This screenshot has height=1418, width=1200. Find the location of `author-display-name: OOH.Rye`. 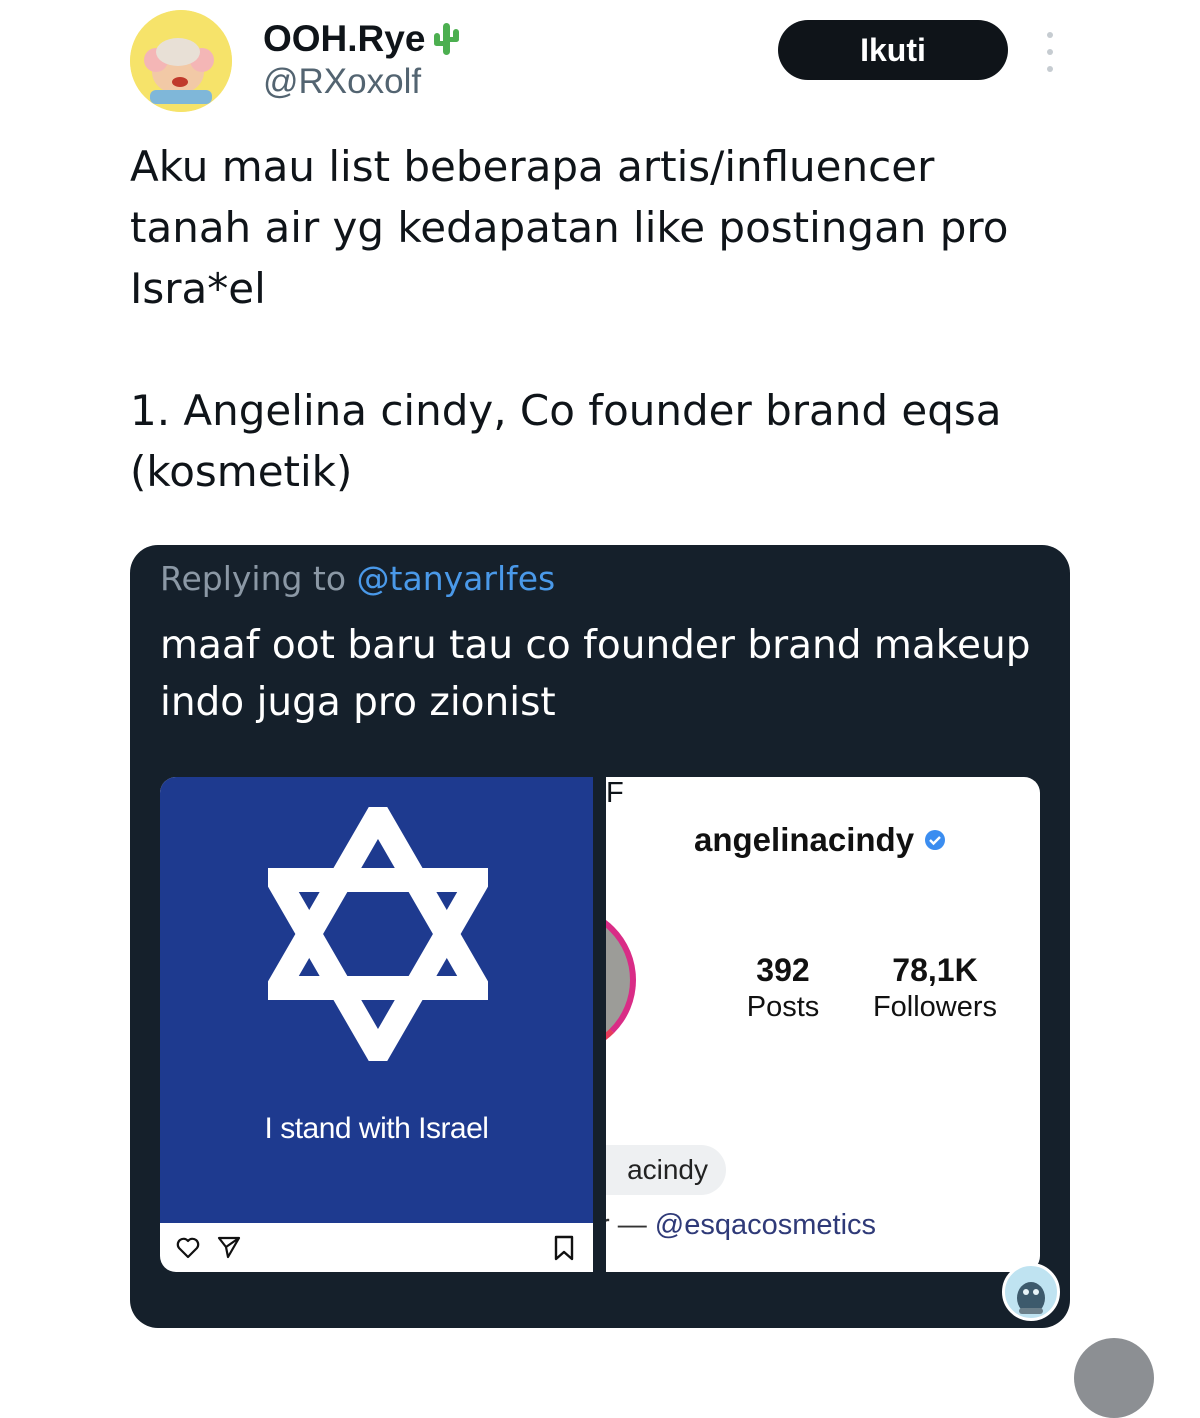

author-display-name: OOH.Rye is located at coordinates (362, 39).